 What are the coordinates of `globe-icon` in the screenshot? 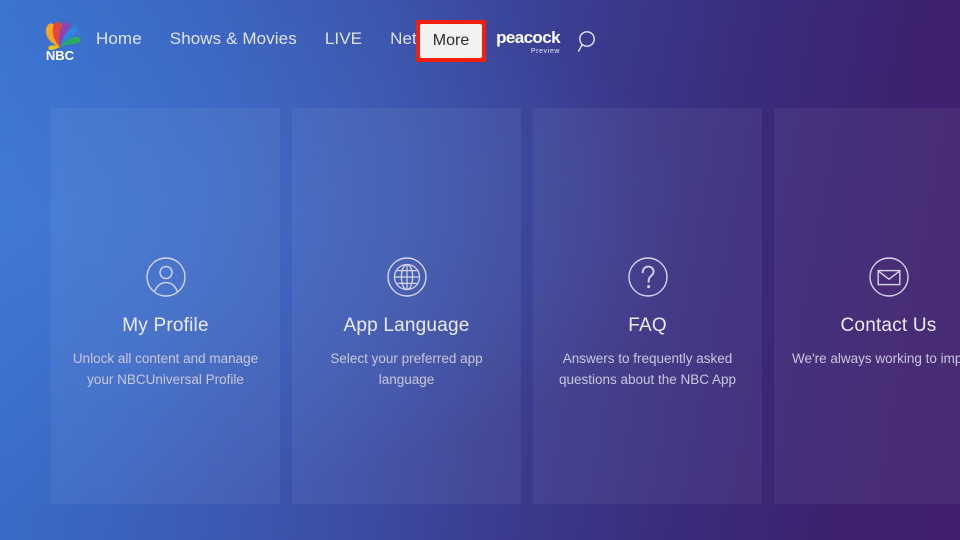 It's located at (407, 277).